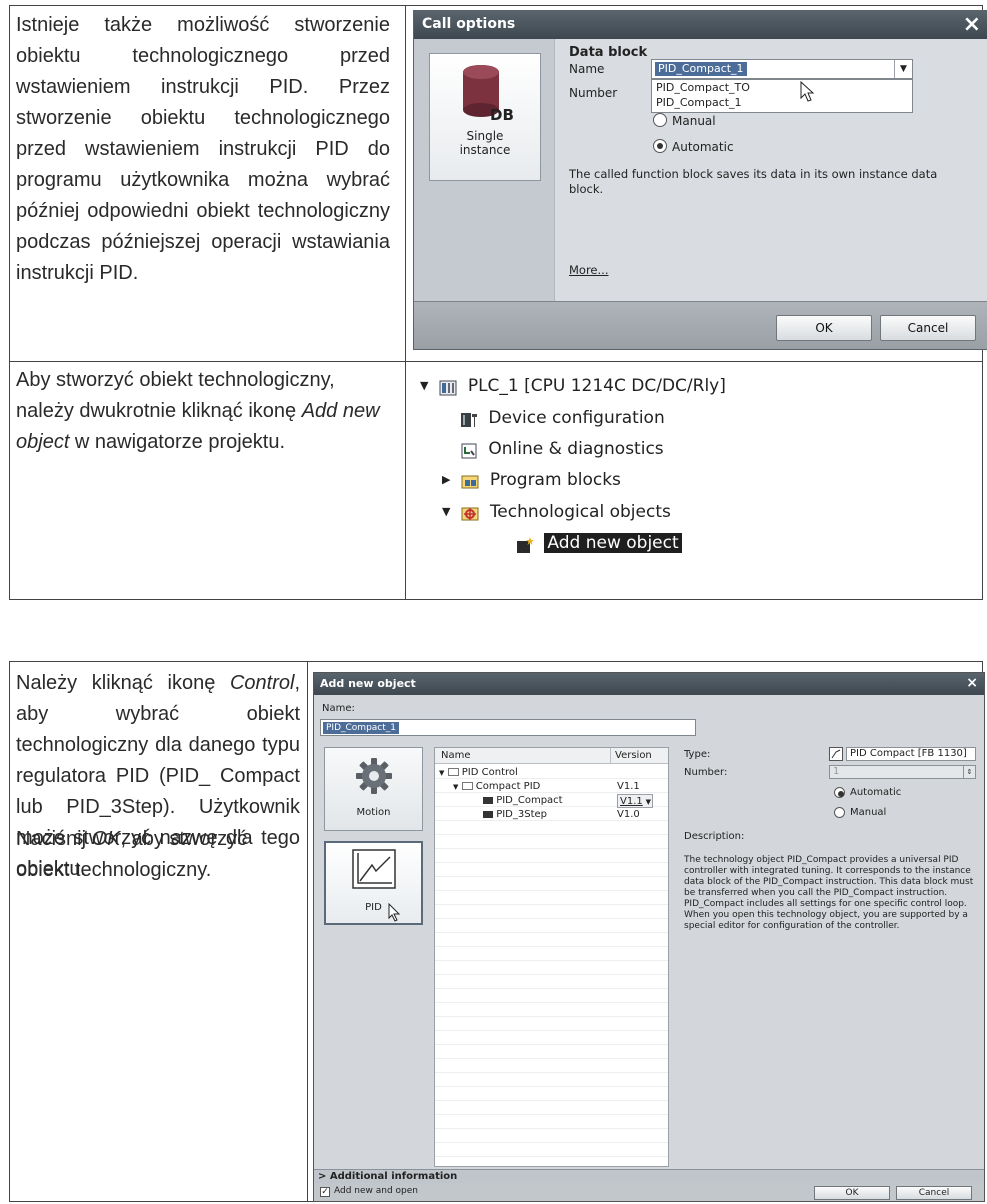 Image resolution: width=987 pixels, height=1204 pixels. Describe the element at coordinates (576, 449) in the screenshot. I see `tree-label: Online & diagnostics` at that location.